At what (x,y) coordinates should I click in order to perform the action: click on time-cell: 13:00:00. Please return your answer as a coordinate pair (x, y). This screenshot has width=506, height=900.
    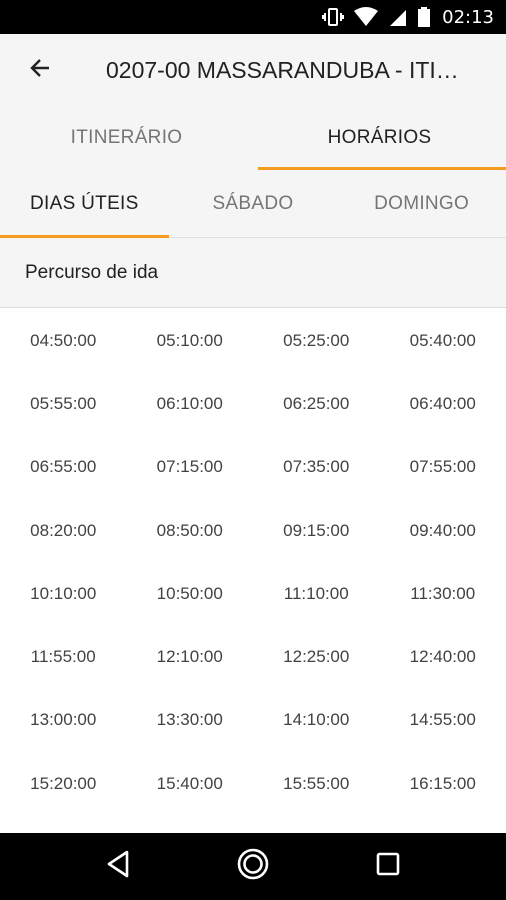
    Looking at the image, I should click on (63, 720).